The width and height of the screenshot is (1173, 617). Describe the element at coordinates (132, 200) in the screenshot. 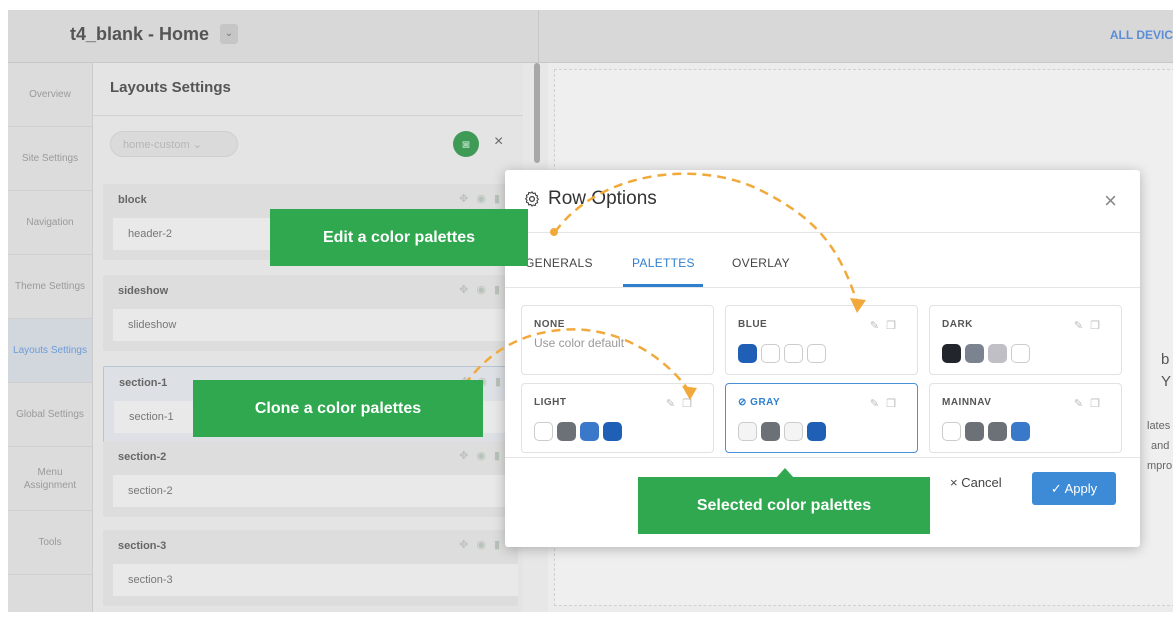

I see `section-name: block` at that location.